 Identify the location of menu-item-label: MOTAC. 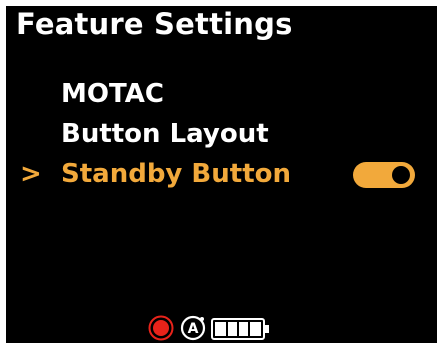
(112, 94).